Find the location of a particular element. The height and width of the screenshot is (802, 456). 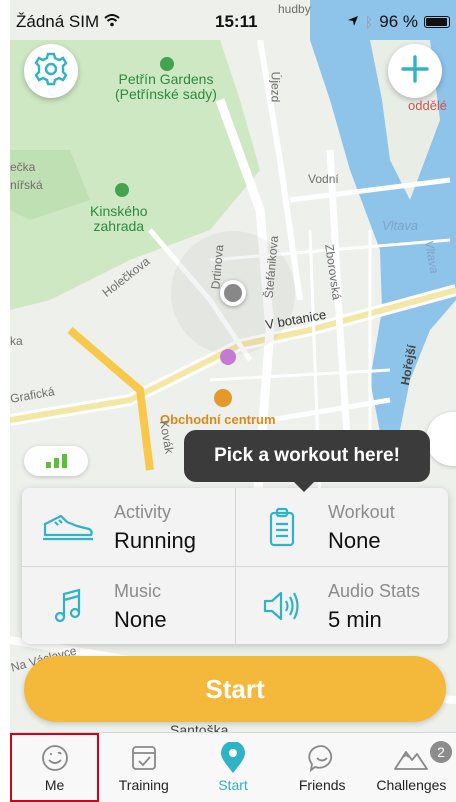

map-label-kinskeho: Kinského zahrada is located at coordinates (119, 218).